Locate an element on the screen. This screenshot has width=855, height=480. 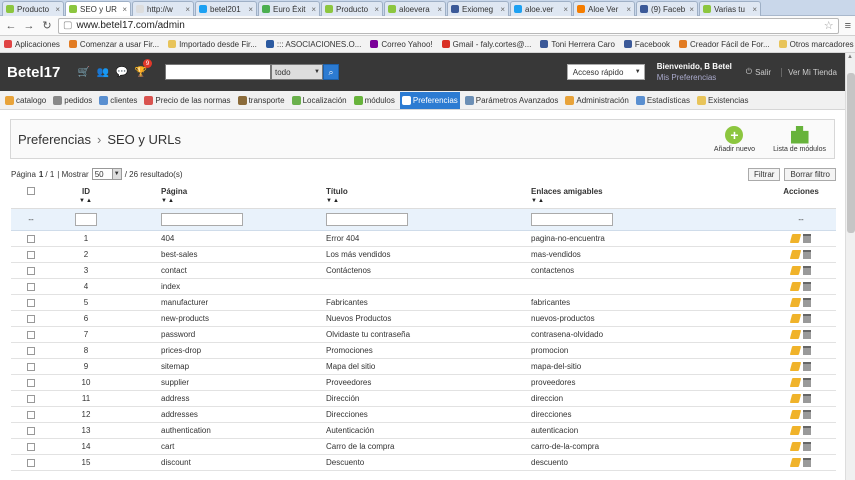
browser-tab: (9) Faceb × is located at coordinates (667, 8).